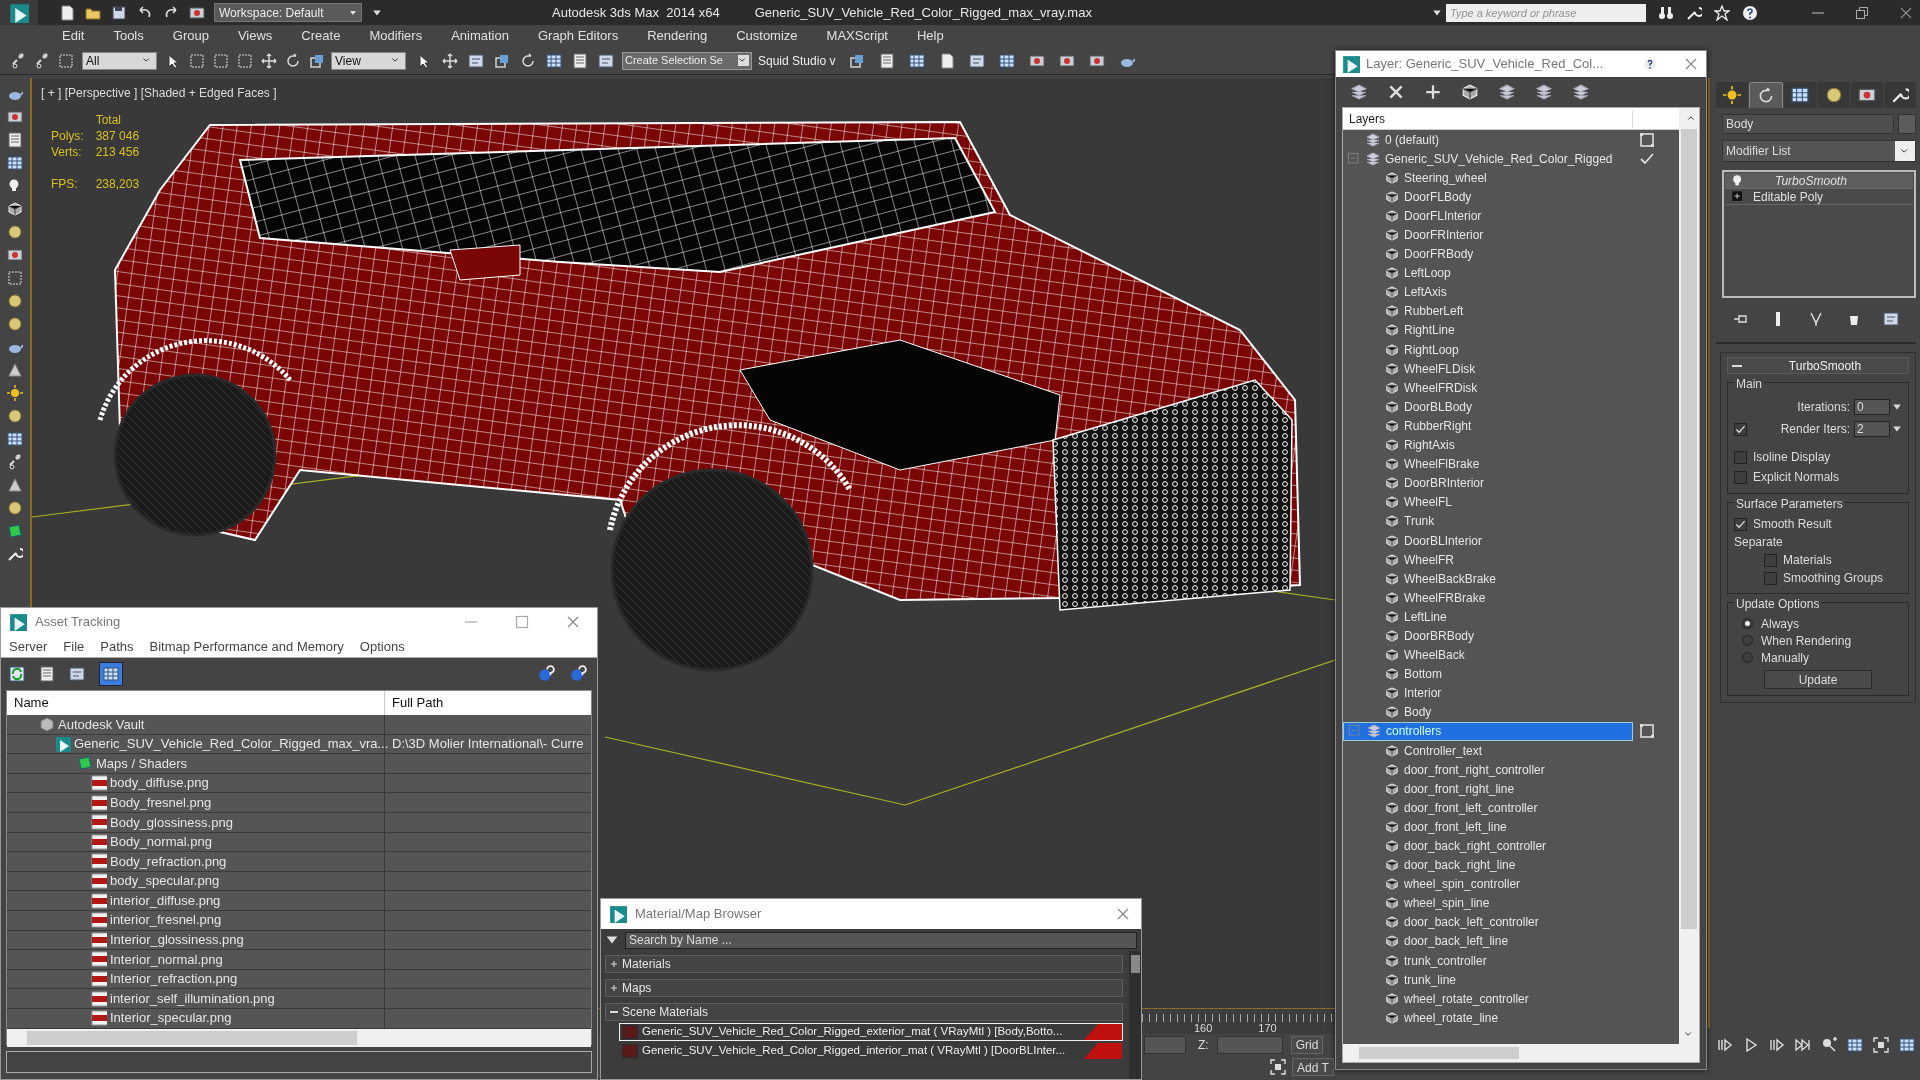 This screenshot has height=1080, width=1920. I want to click on object-row: trunk_controller, so click(1445, 960).